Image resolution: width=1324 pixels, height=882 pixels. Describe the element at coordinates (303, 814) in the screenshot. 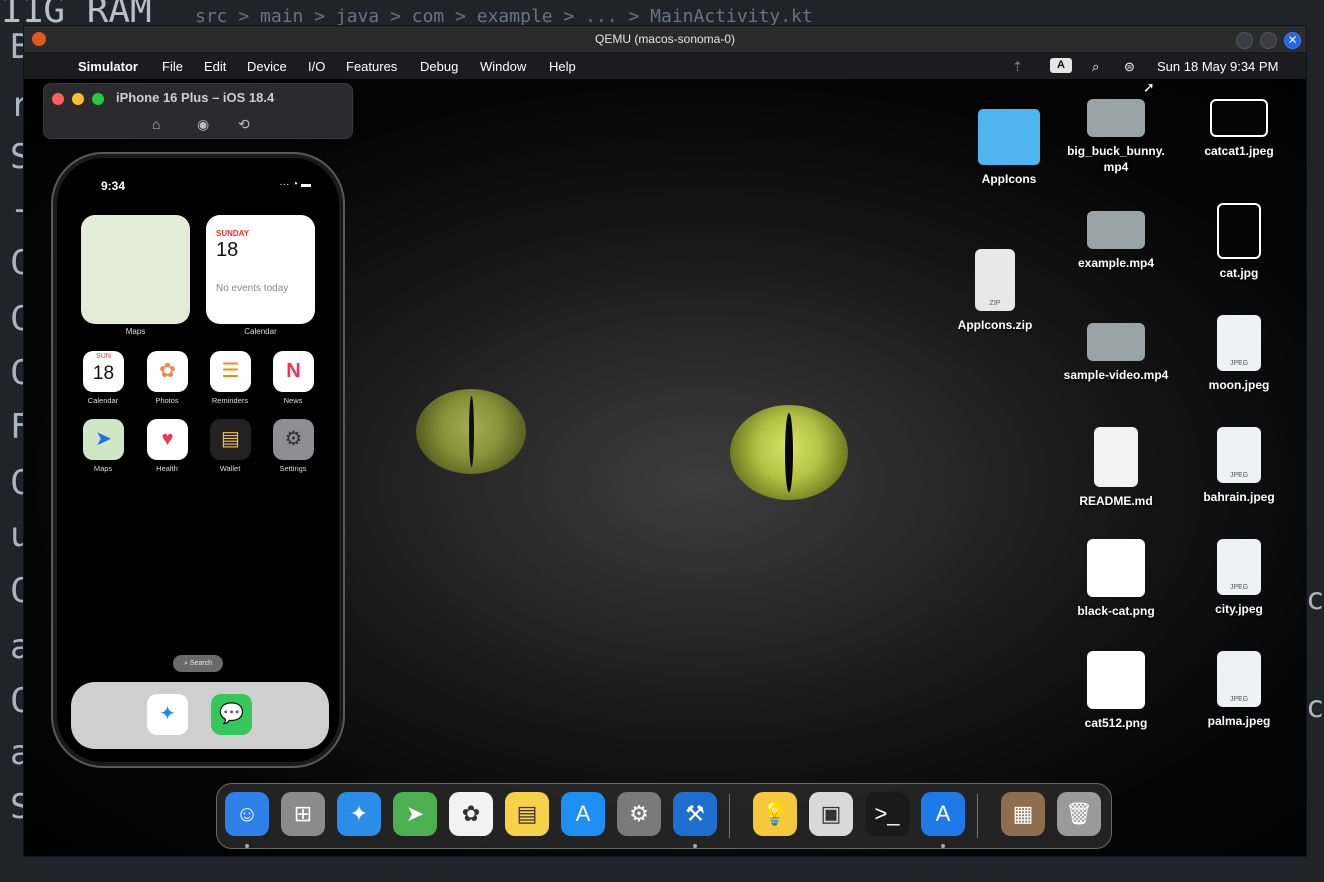

I see `dock-item: ⊞` at that location.